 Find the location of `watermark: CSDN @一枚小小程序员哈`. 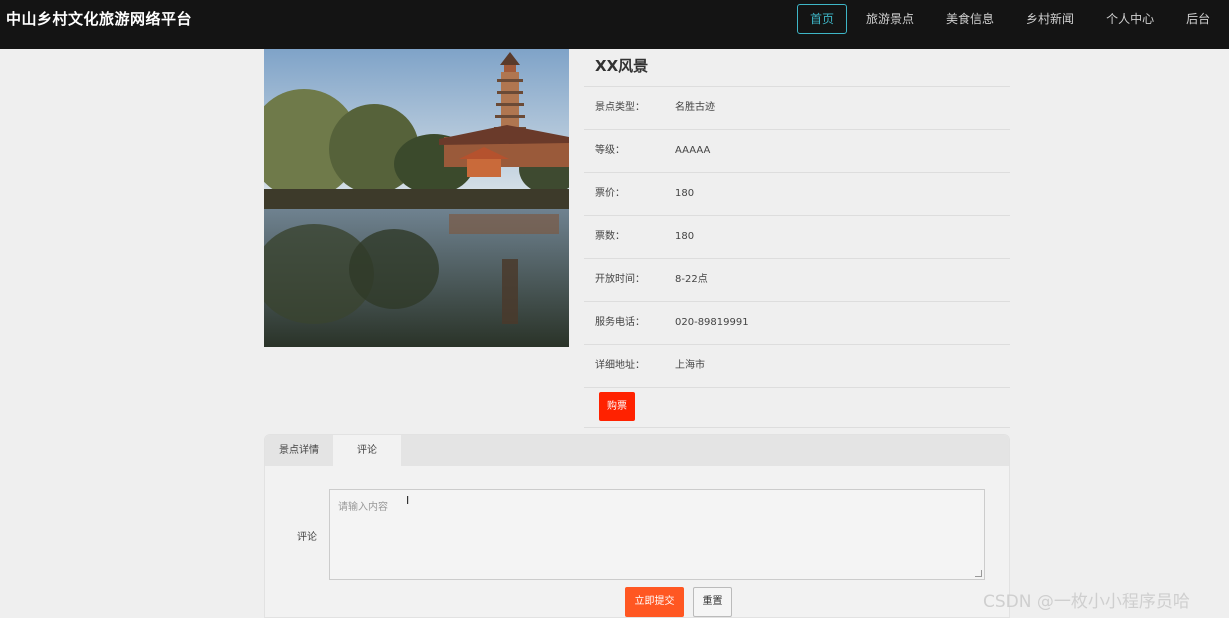

watermark: CSDN @一枚小小程序员哈 is located at coordinates (1086, 602).